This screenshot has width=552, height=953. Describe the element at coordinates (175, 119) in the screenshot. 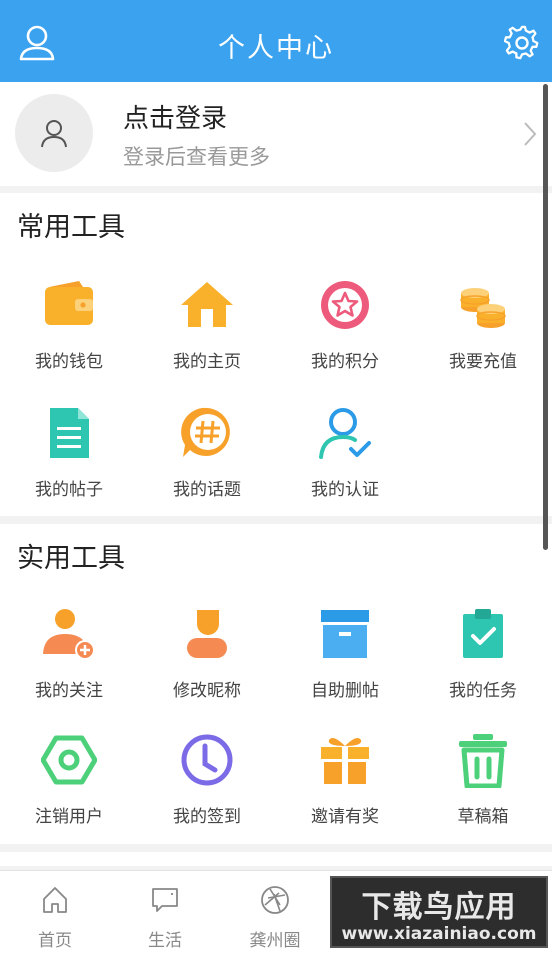

I see `login-title: 点击登录` at that location.